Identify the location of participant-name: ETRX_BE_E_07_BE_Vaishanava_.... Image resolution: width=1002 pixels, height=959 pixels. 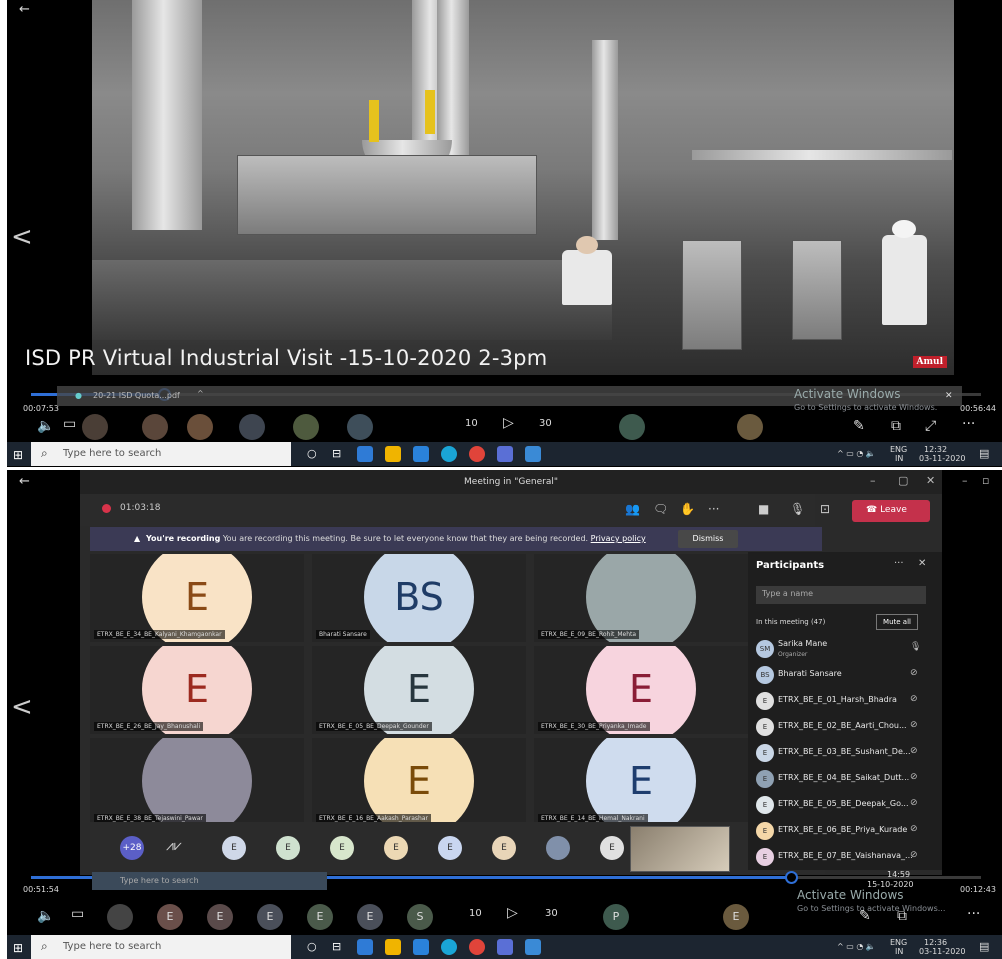
(845, 855).